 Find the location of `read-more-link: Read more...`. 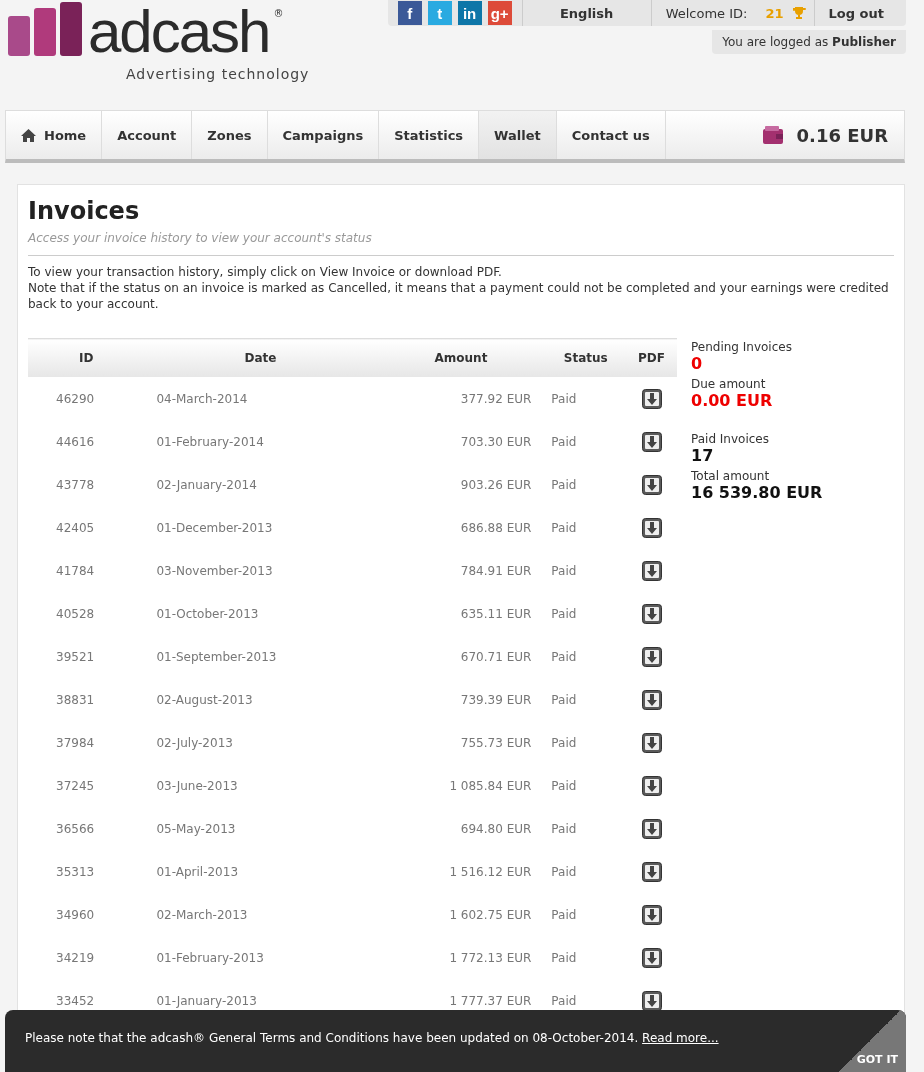

read-more-link: Read more... is located at coordinates (680, 1038).